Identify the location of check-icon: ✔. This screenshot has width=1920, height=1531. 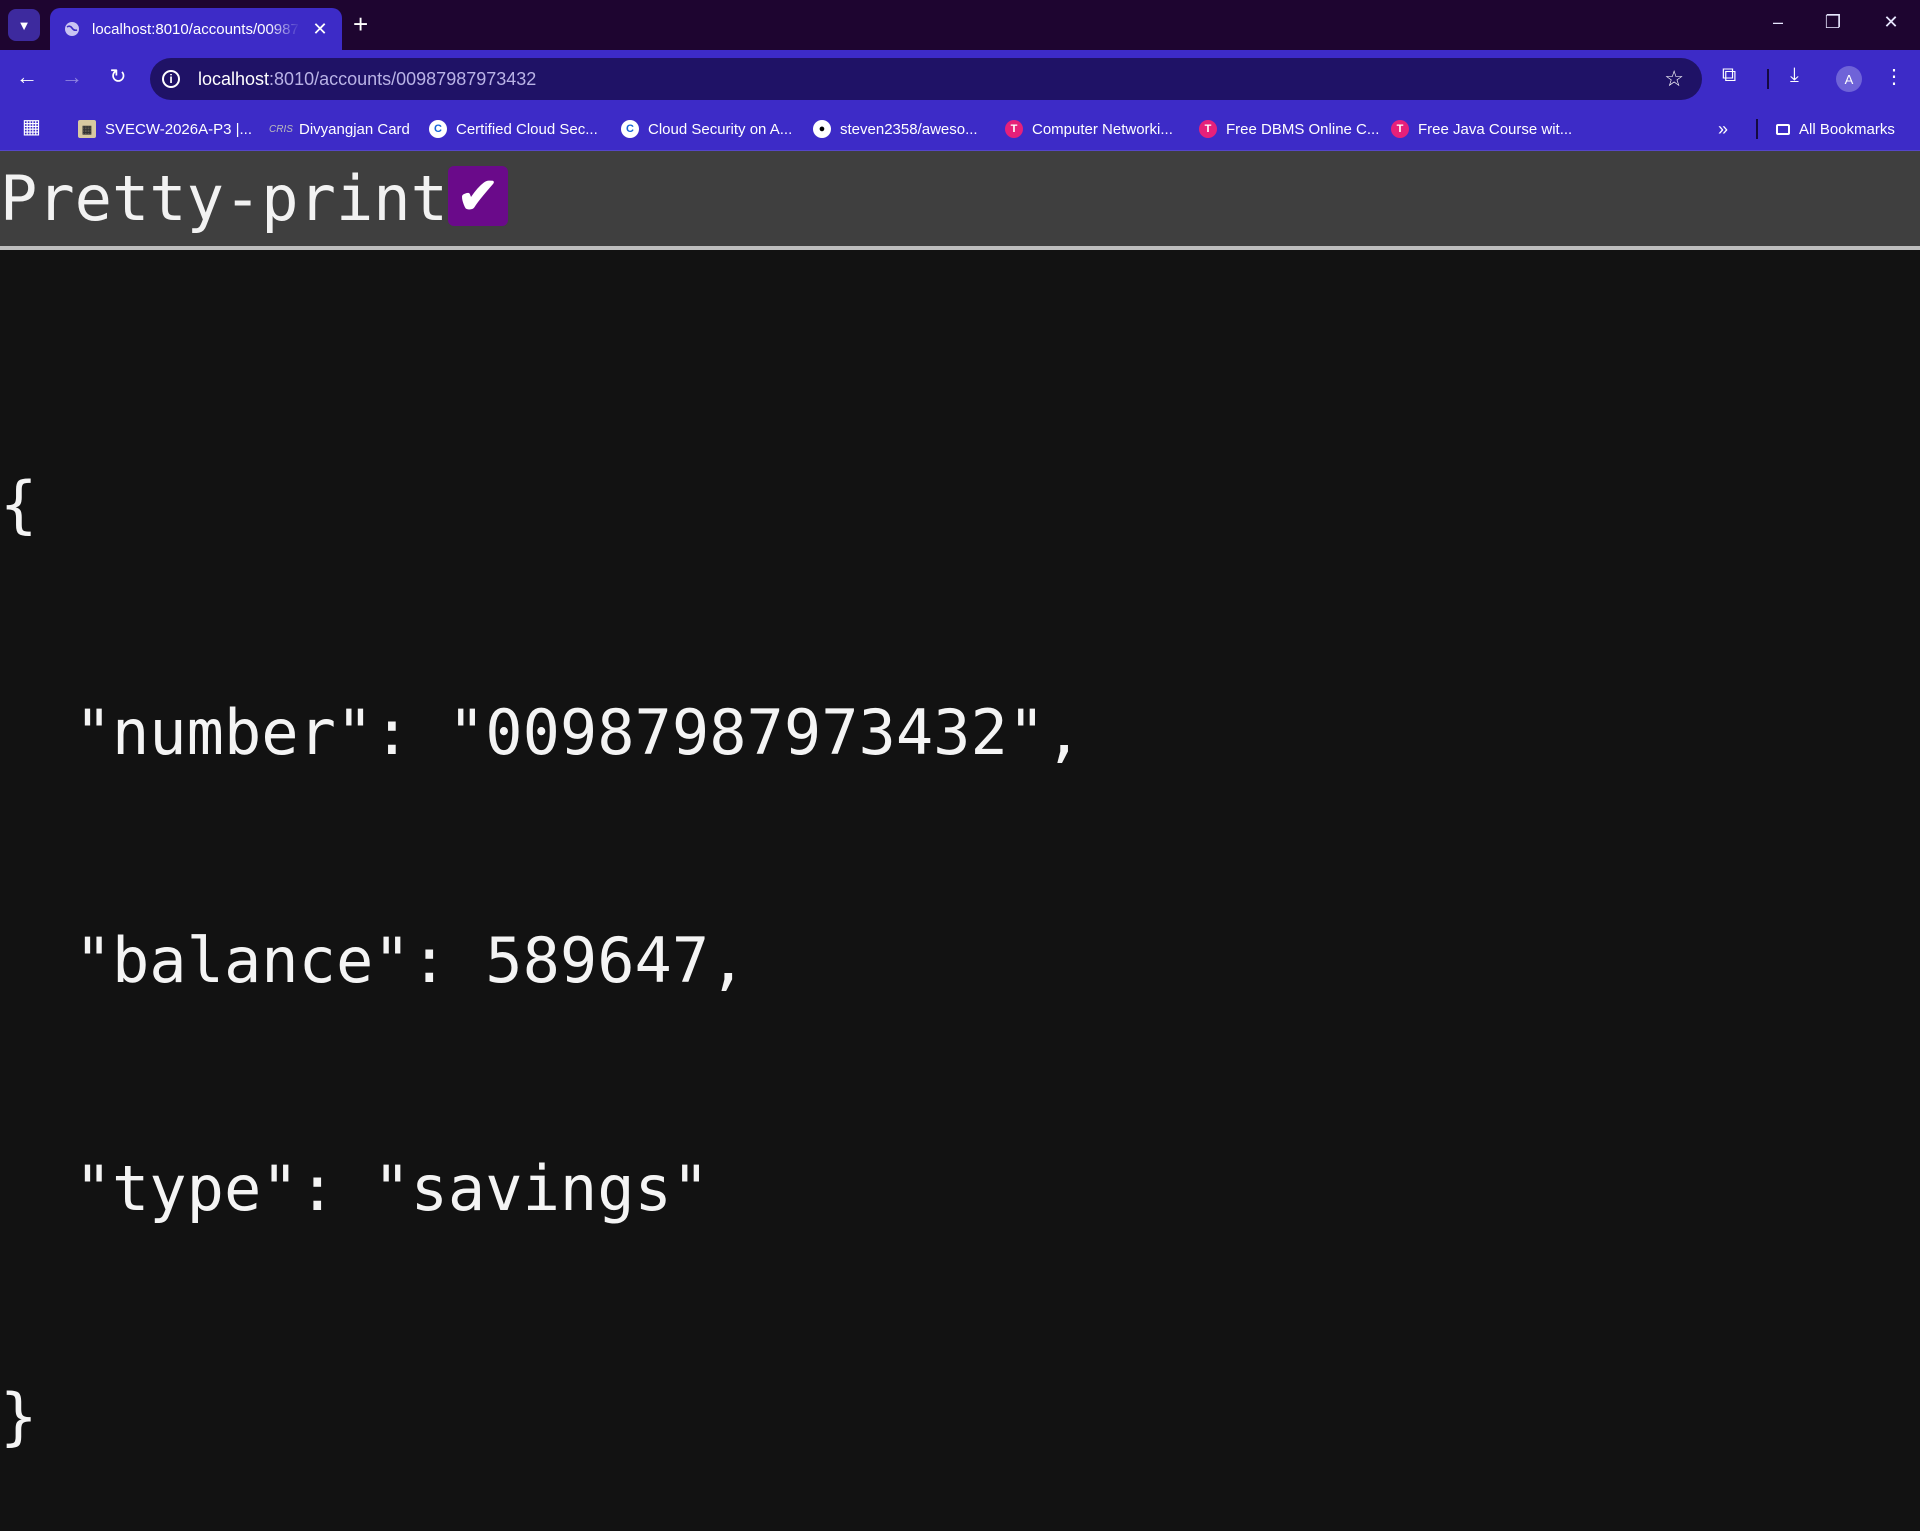
(478, 196).